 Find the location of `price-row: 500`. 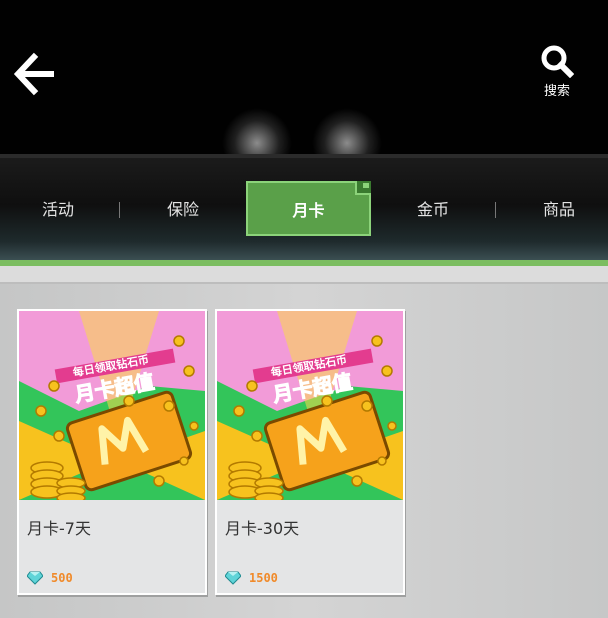

price-row: 500 is located at coordinates (50, 578).